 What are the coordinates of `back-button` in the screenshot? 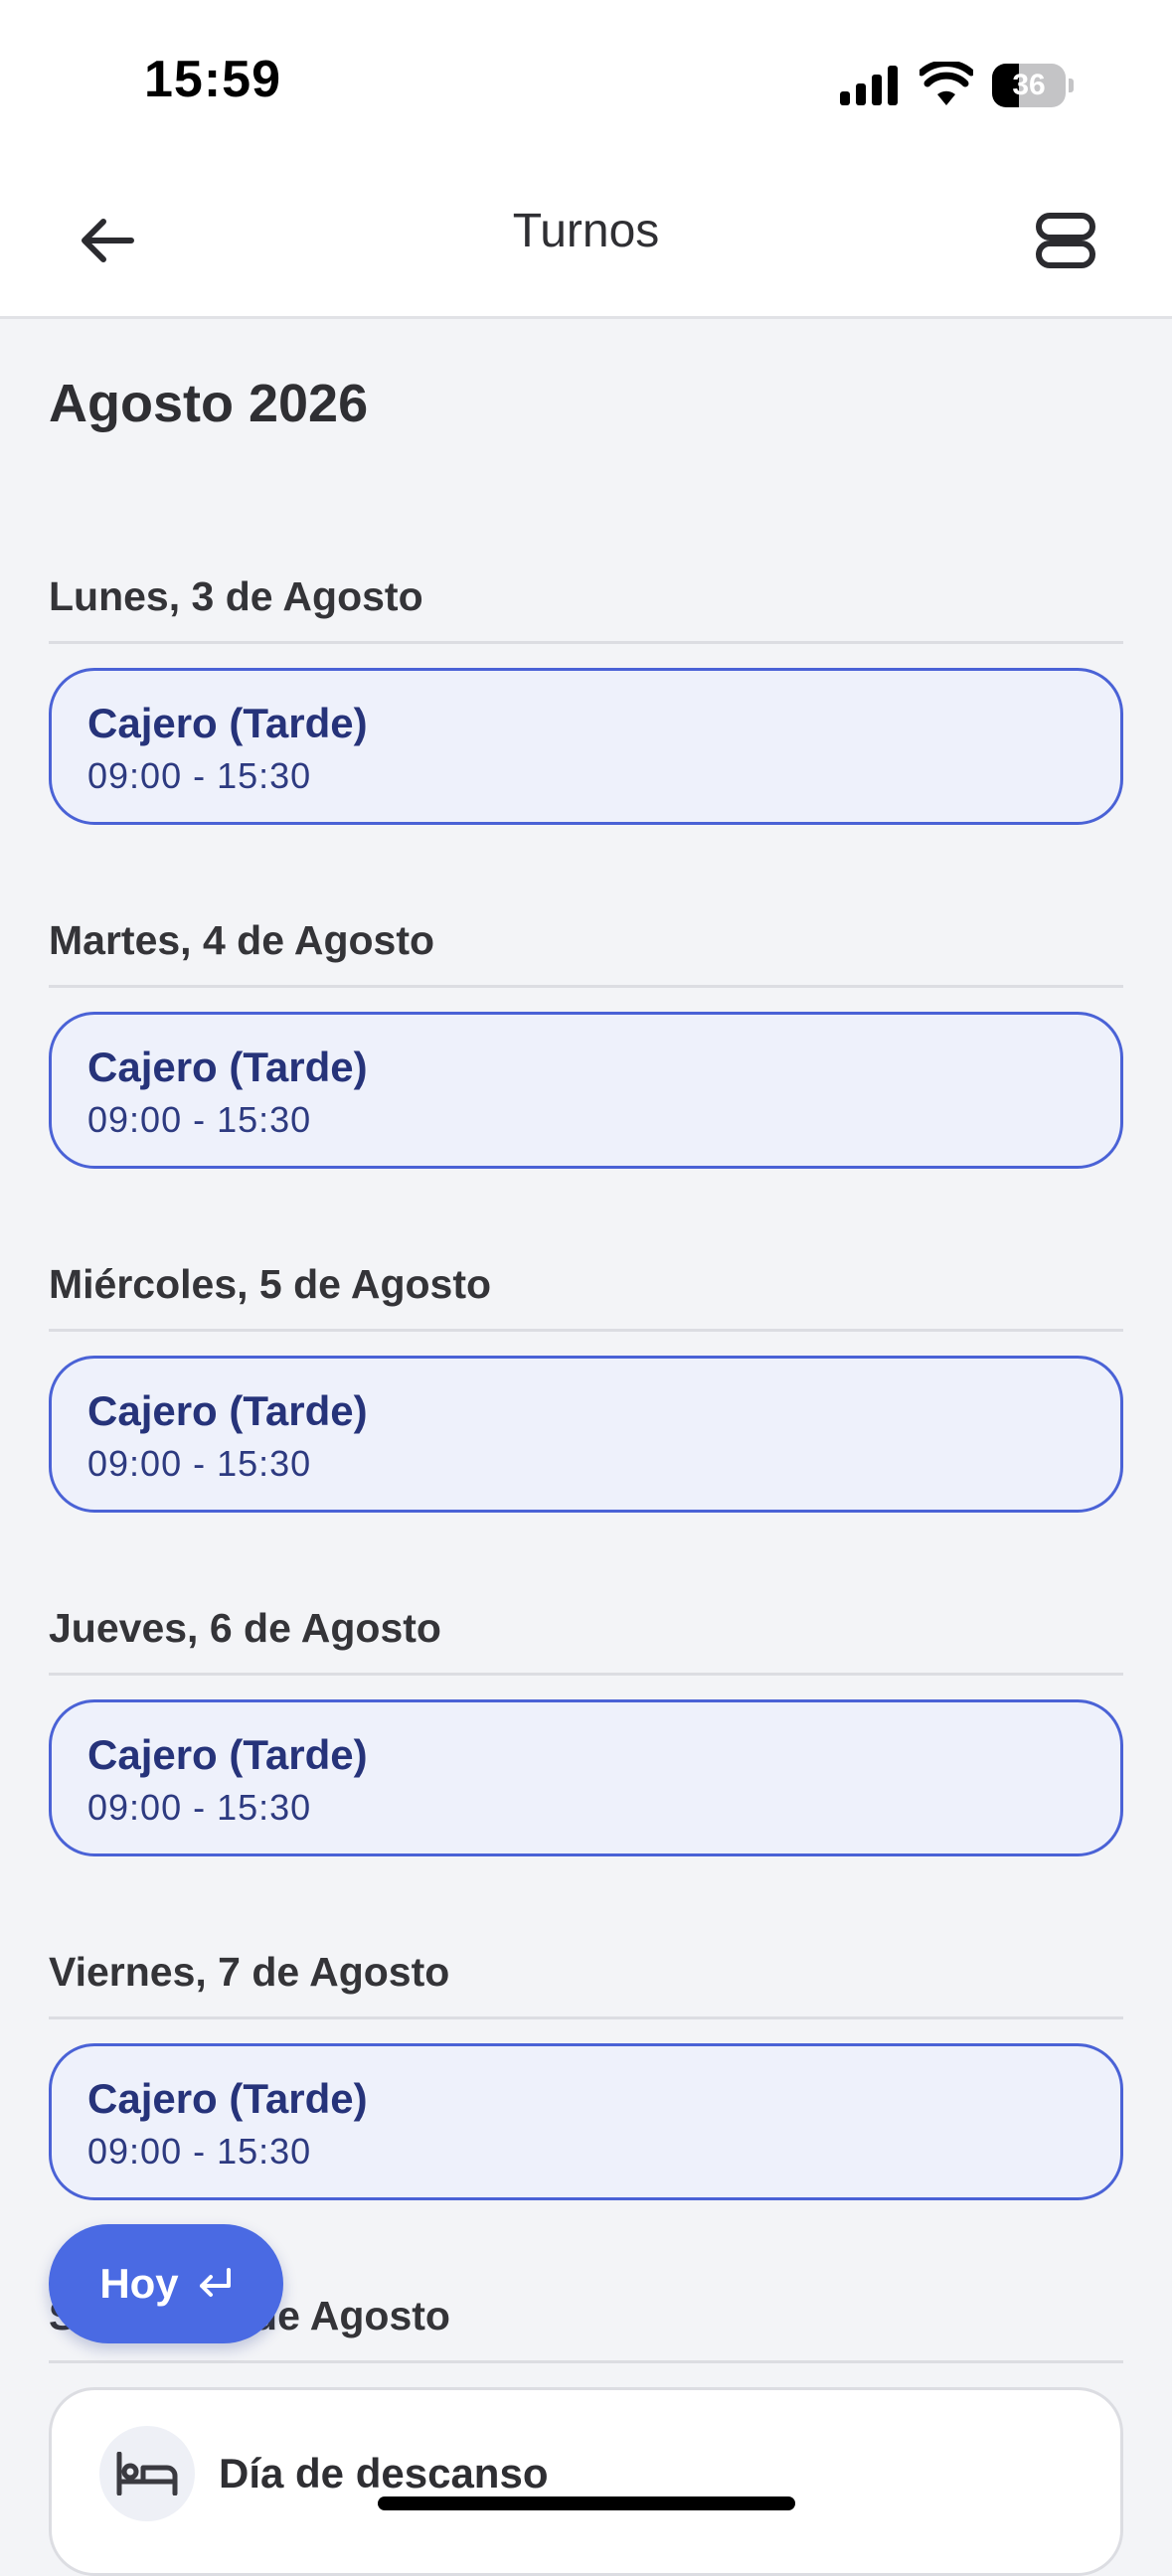 It's located at (107, 240).